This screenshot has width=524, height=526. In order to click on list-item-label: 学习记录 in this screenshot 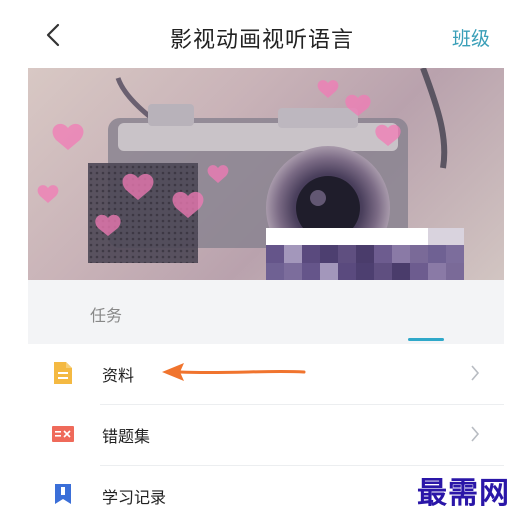, I will do `click(134, 497)`.